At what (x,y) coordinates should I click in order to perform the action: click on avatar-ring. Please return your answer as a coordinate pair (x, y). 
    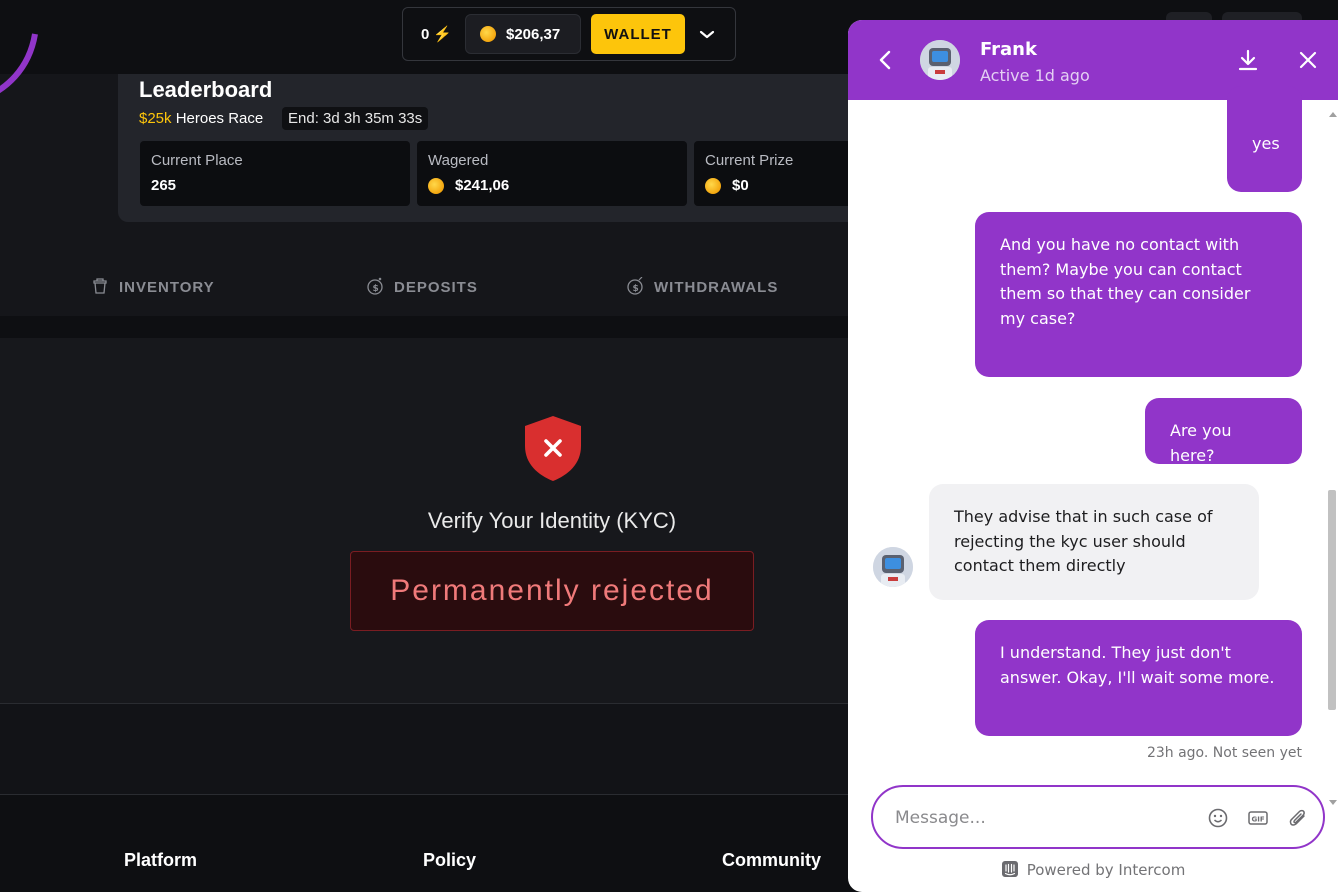
    Looking at the image, I should click on (19, 63).